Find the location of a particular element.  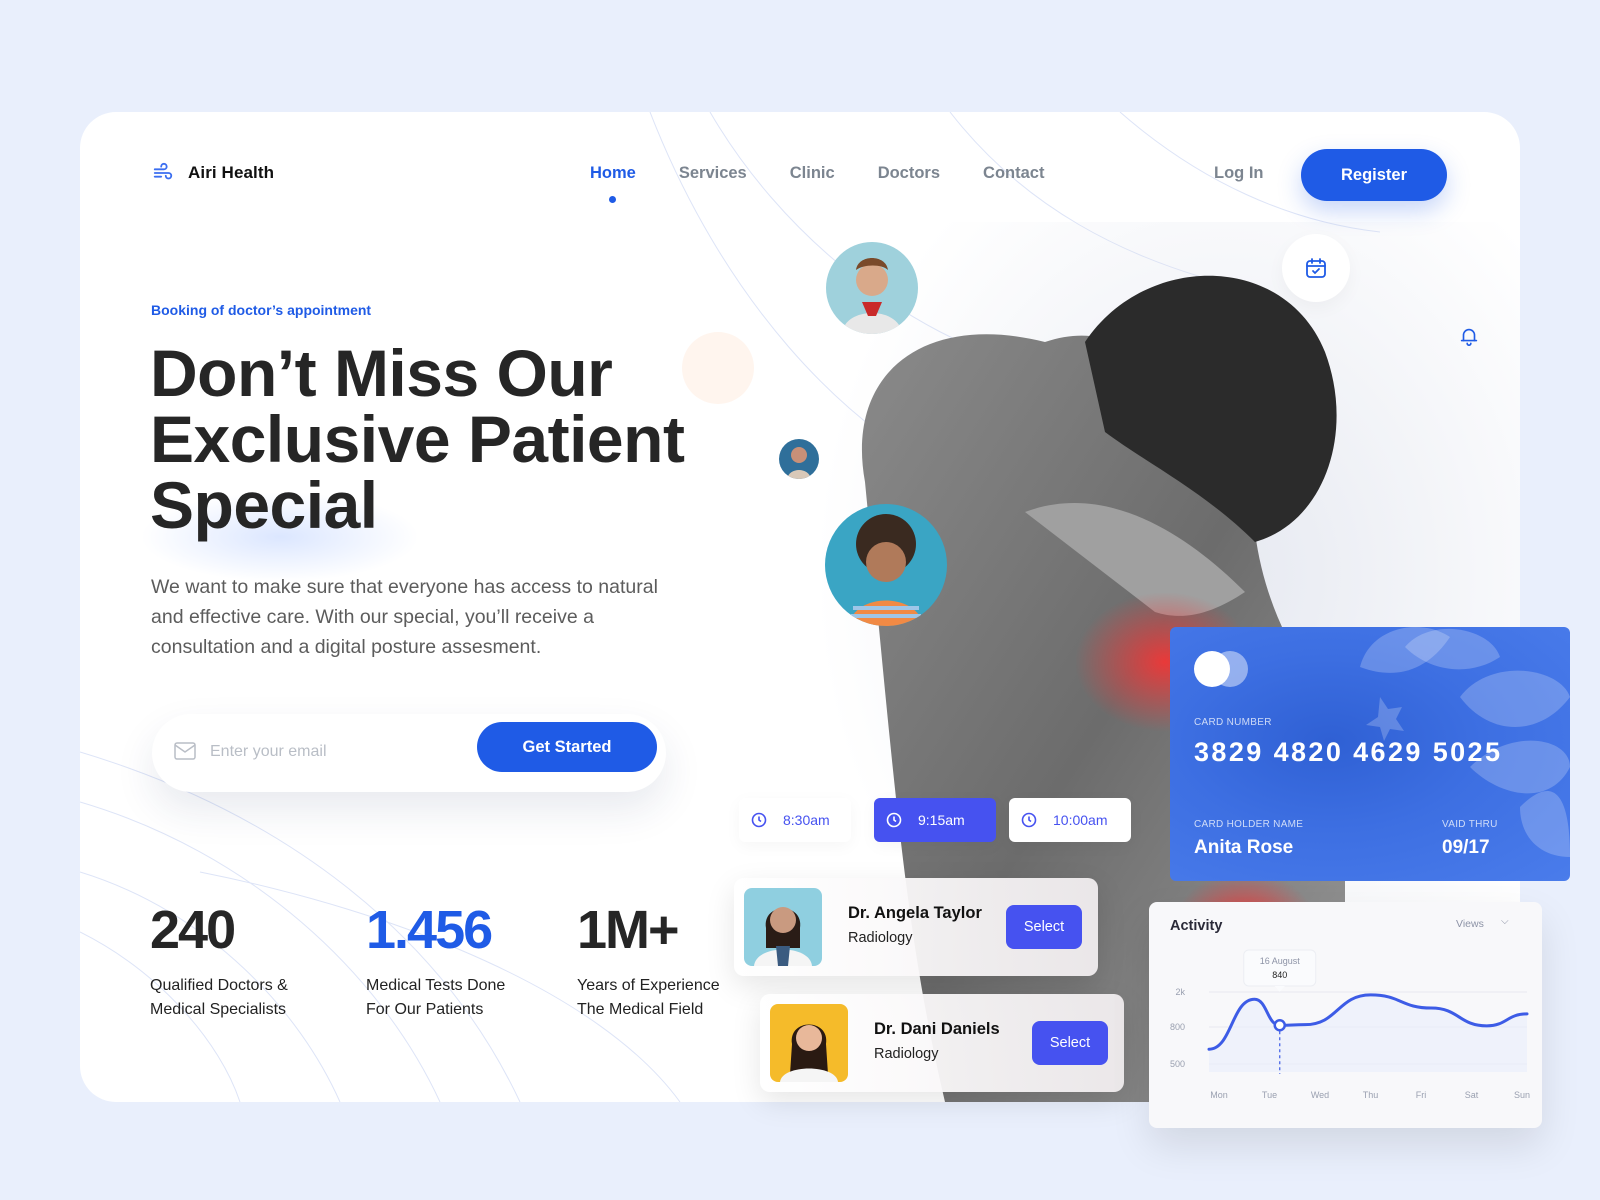

stat-label-line: Qualified Doctors & is located at coordinates (219, 985).